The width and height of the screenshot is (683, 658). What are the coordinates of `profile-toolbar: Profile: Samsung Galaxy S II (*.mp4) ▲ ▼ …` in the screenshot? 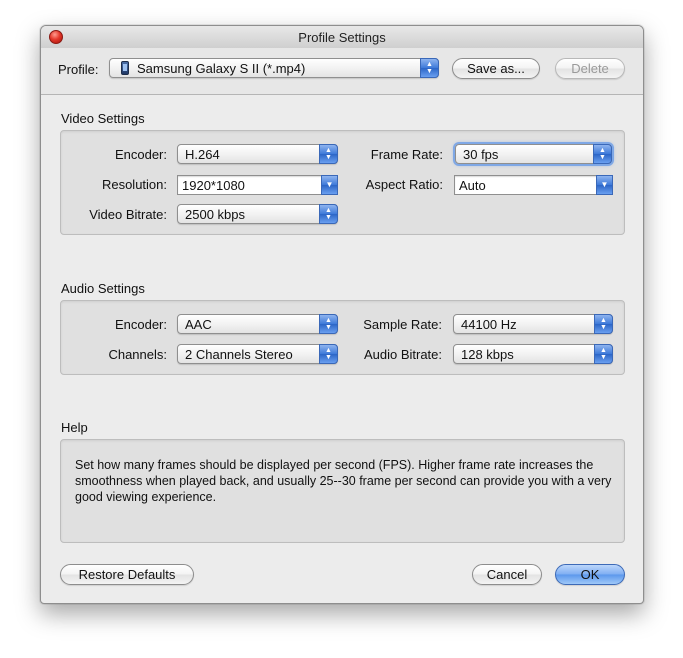 It's located at (342, 71).